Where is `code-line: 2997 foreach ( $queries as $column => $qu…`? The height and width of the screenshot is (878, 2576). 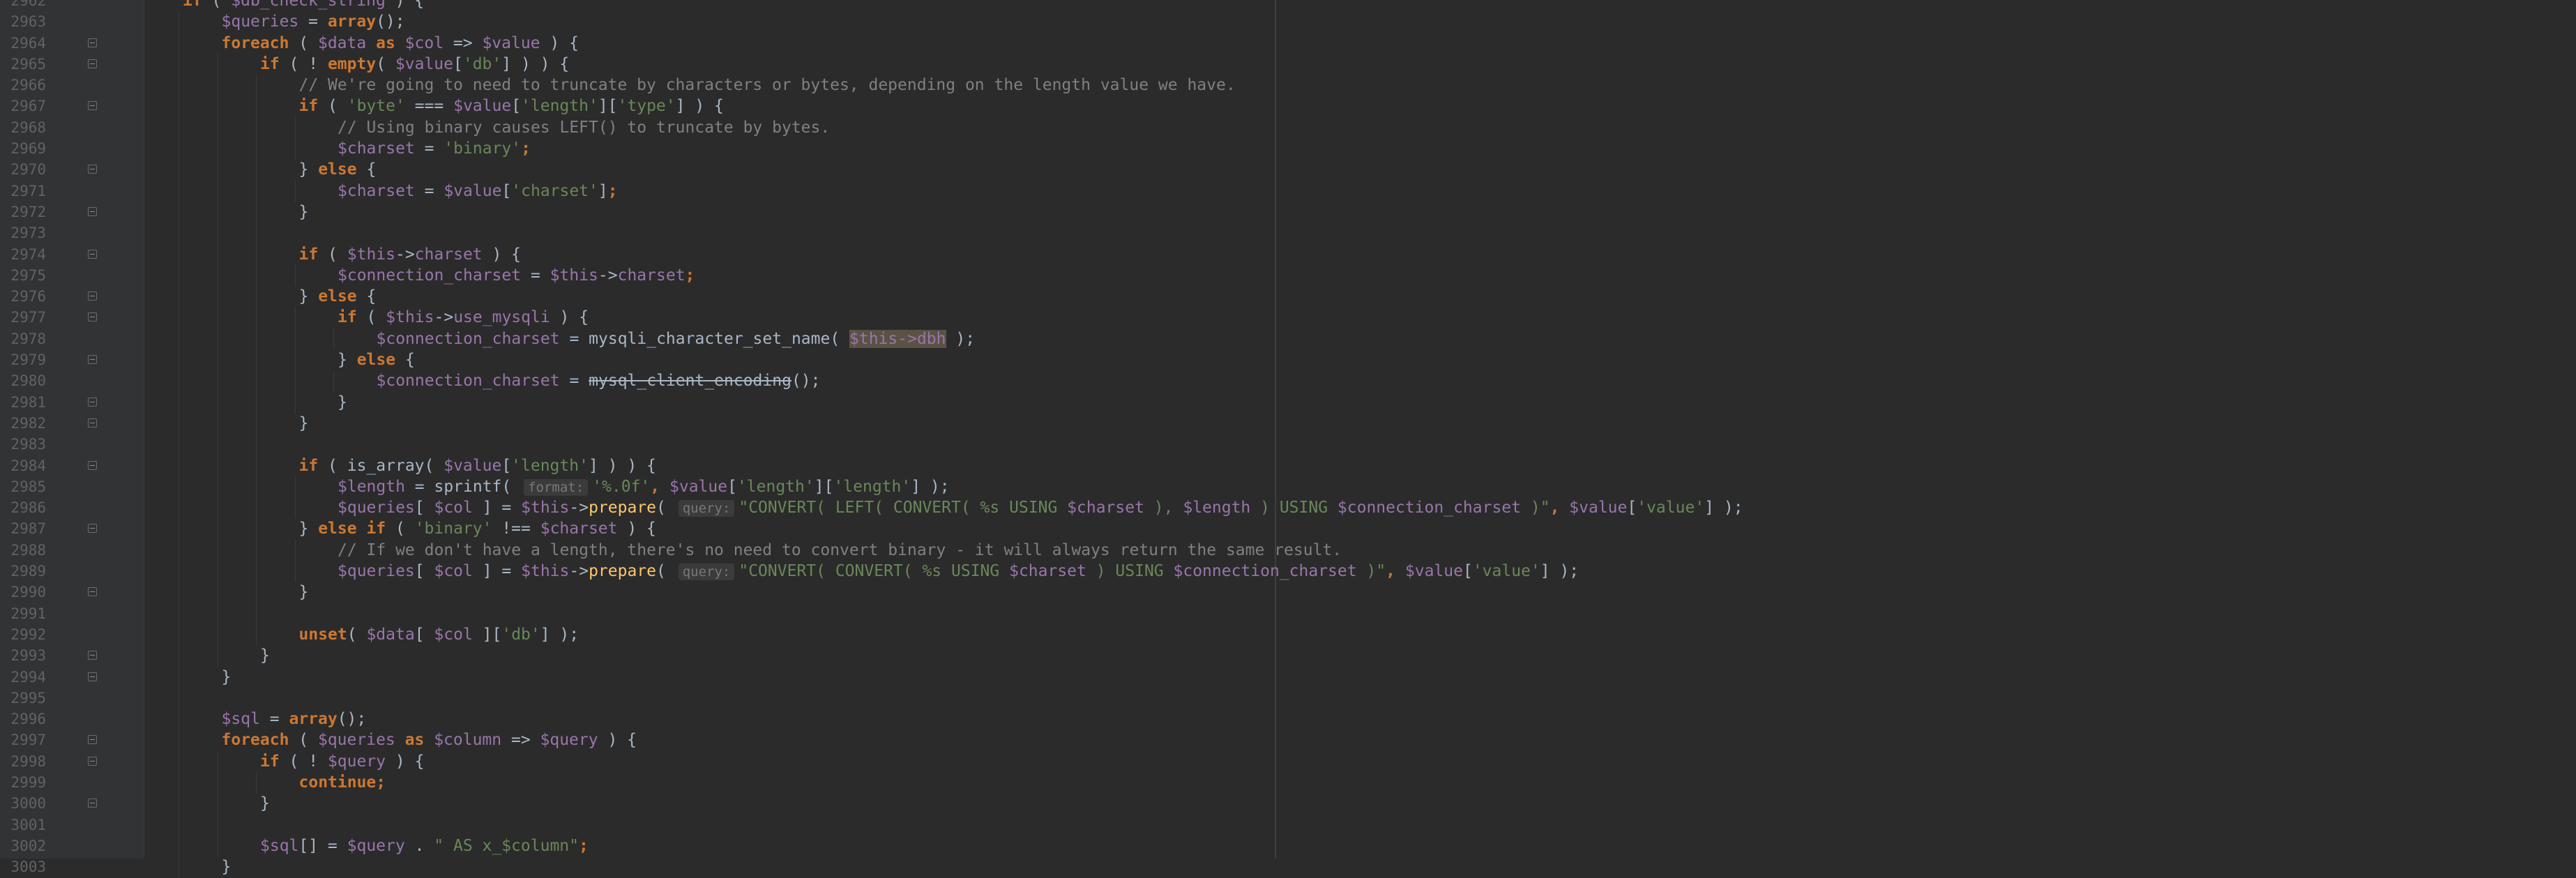 code-line: 2997 foreach ( $queries as $column => $qu… is located at coordinates (1288, 740).